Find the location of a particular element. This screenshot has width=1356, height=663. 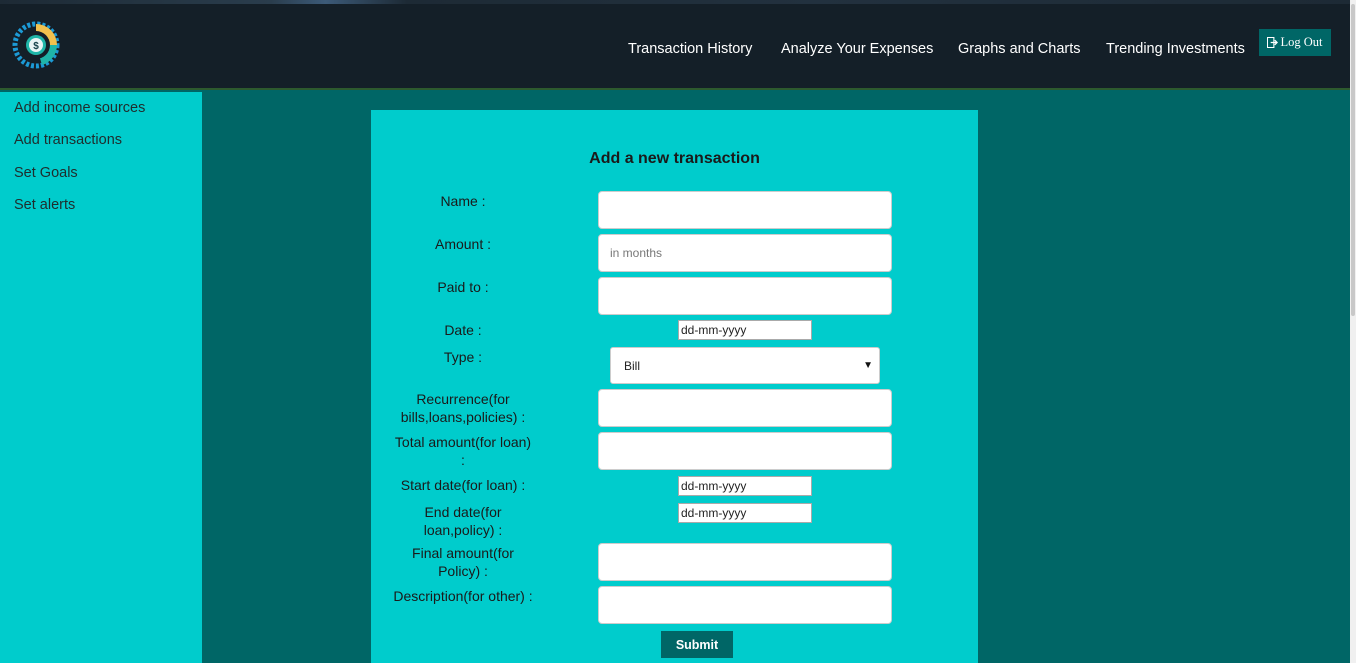

total-amount-input is located at coordinates (745, 451).